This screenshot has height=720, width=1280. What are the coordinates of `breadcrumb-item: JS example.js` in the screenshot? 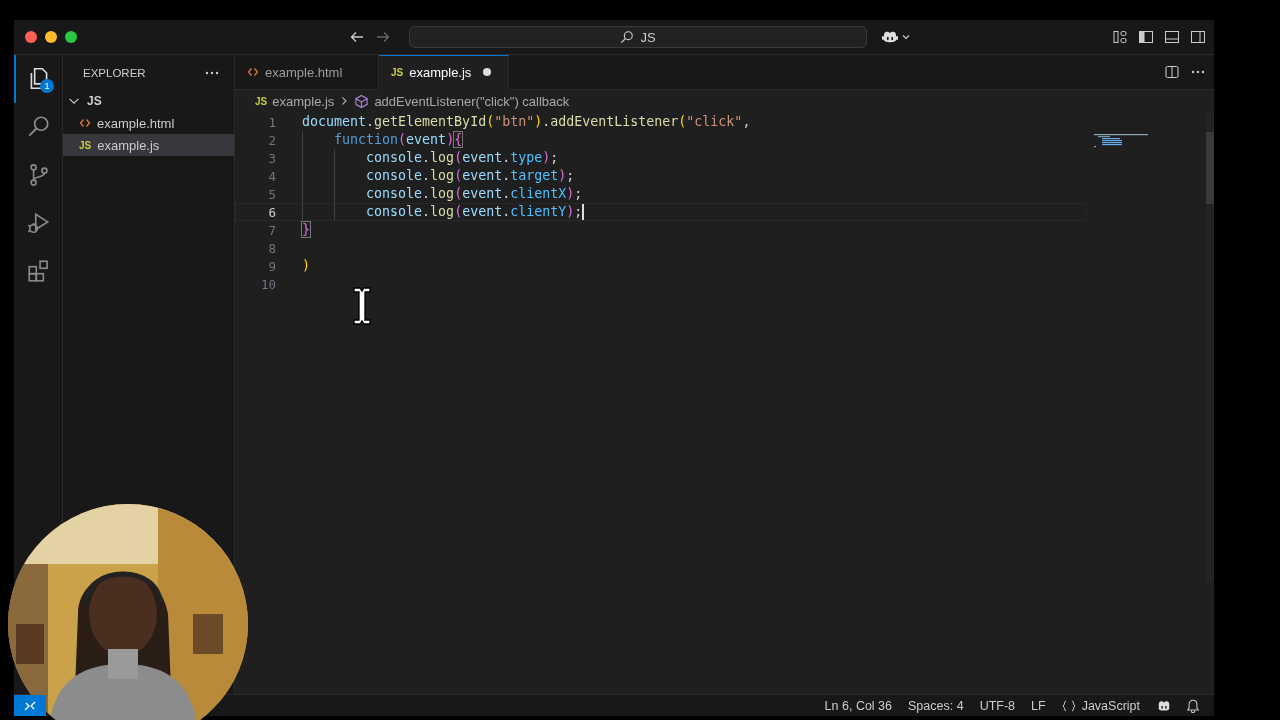 It's located at (295, 101).